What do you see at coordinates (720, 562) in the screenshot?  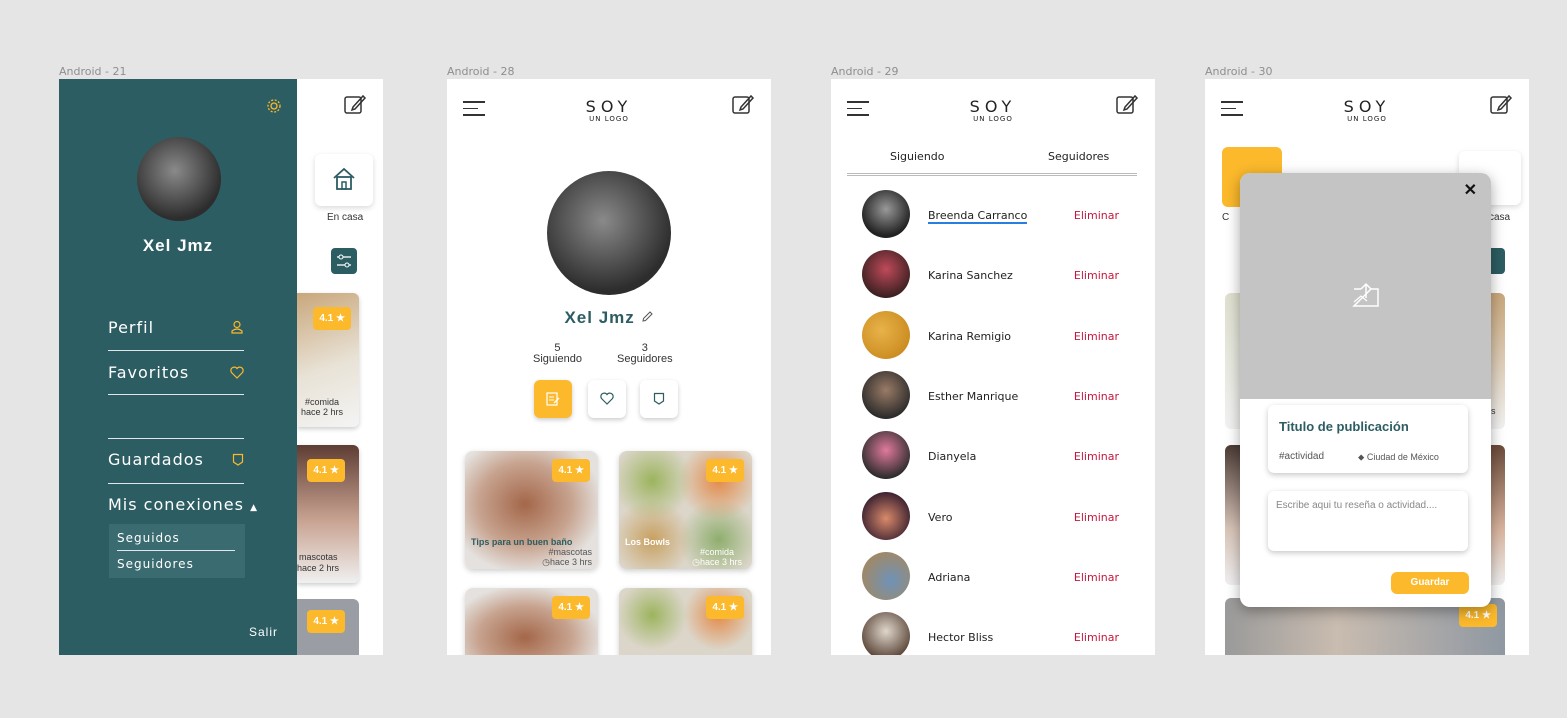 I see `card-time-text: hace 3 hrs` at bounding box center [720, 562].